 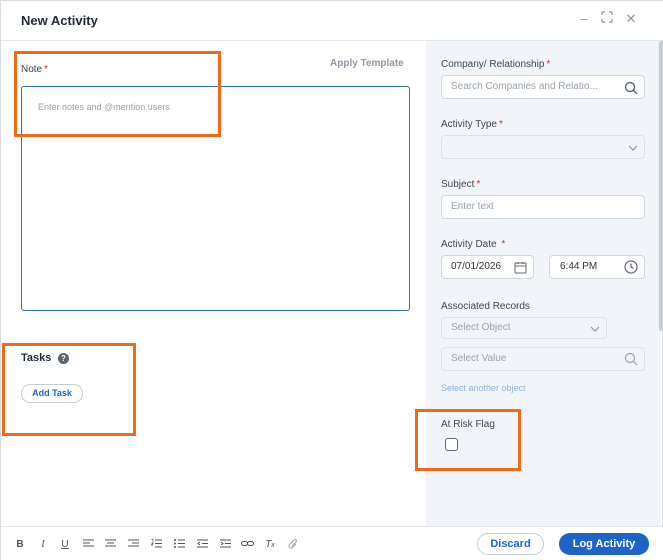 I want to click on company-label: Company/ Relationship *, so click(x=496, y=64).